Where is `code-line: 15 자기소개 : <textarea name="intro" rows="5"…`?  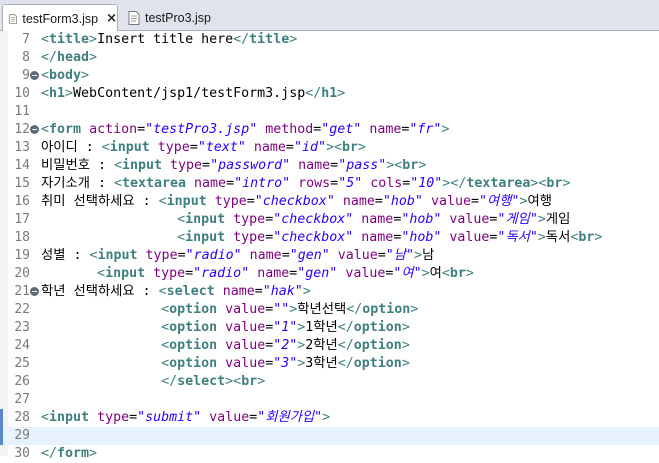
code-line: 15 자기소개 : <textarea name="intro" rows="5"… is located at coordinates (329, 184).